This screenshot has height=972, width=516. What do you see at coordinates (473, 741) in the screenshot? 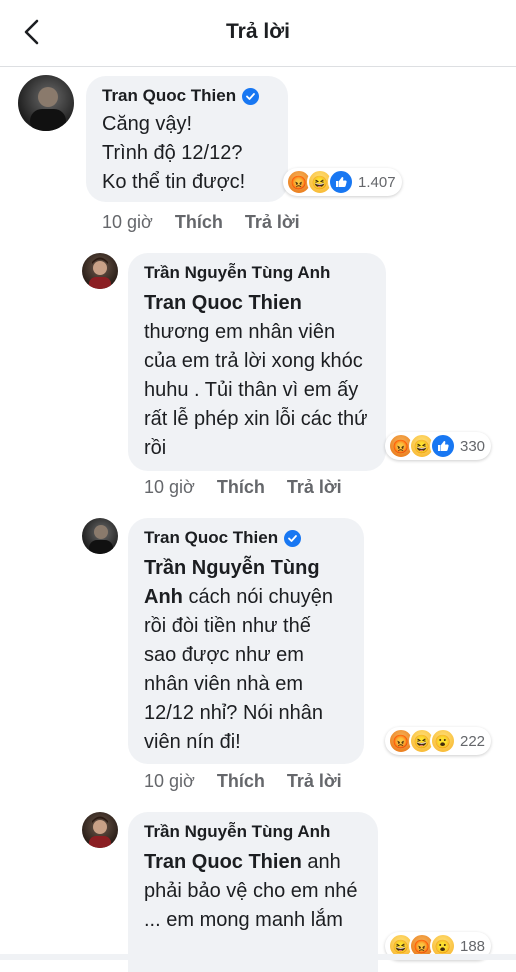
I see `reaction-count: 222` at bounding box center [473, 741].